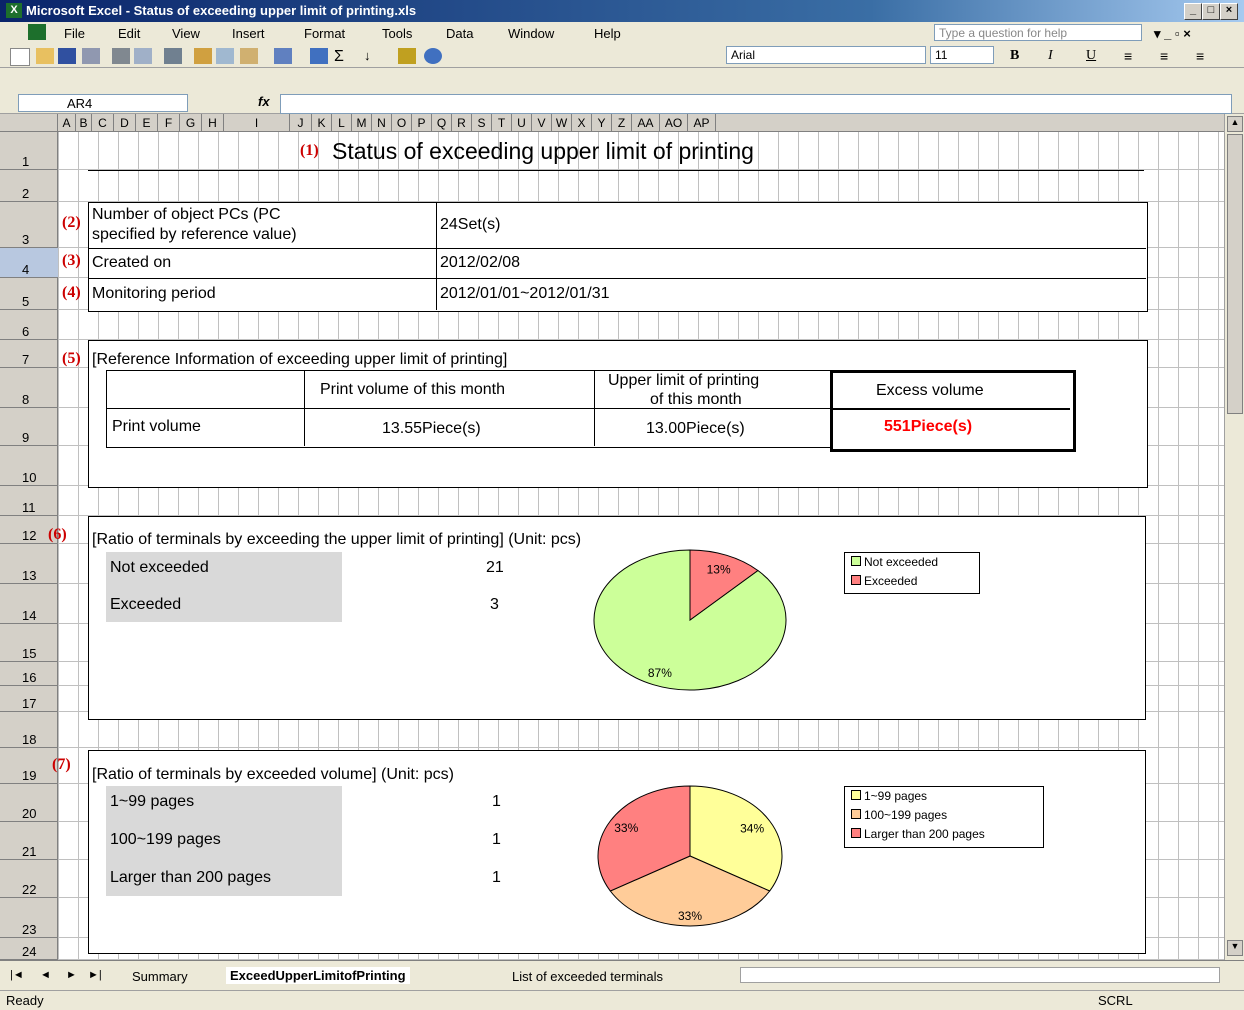 The image size is (1244, 1010). What do you see at coordinates (1038, 32) in the screenshot?
I see `help-search-input: Type a question for help` at bounding box center [1038, 32].